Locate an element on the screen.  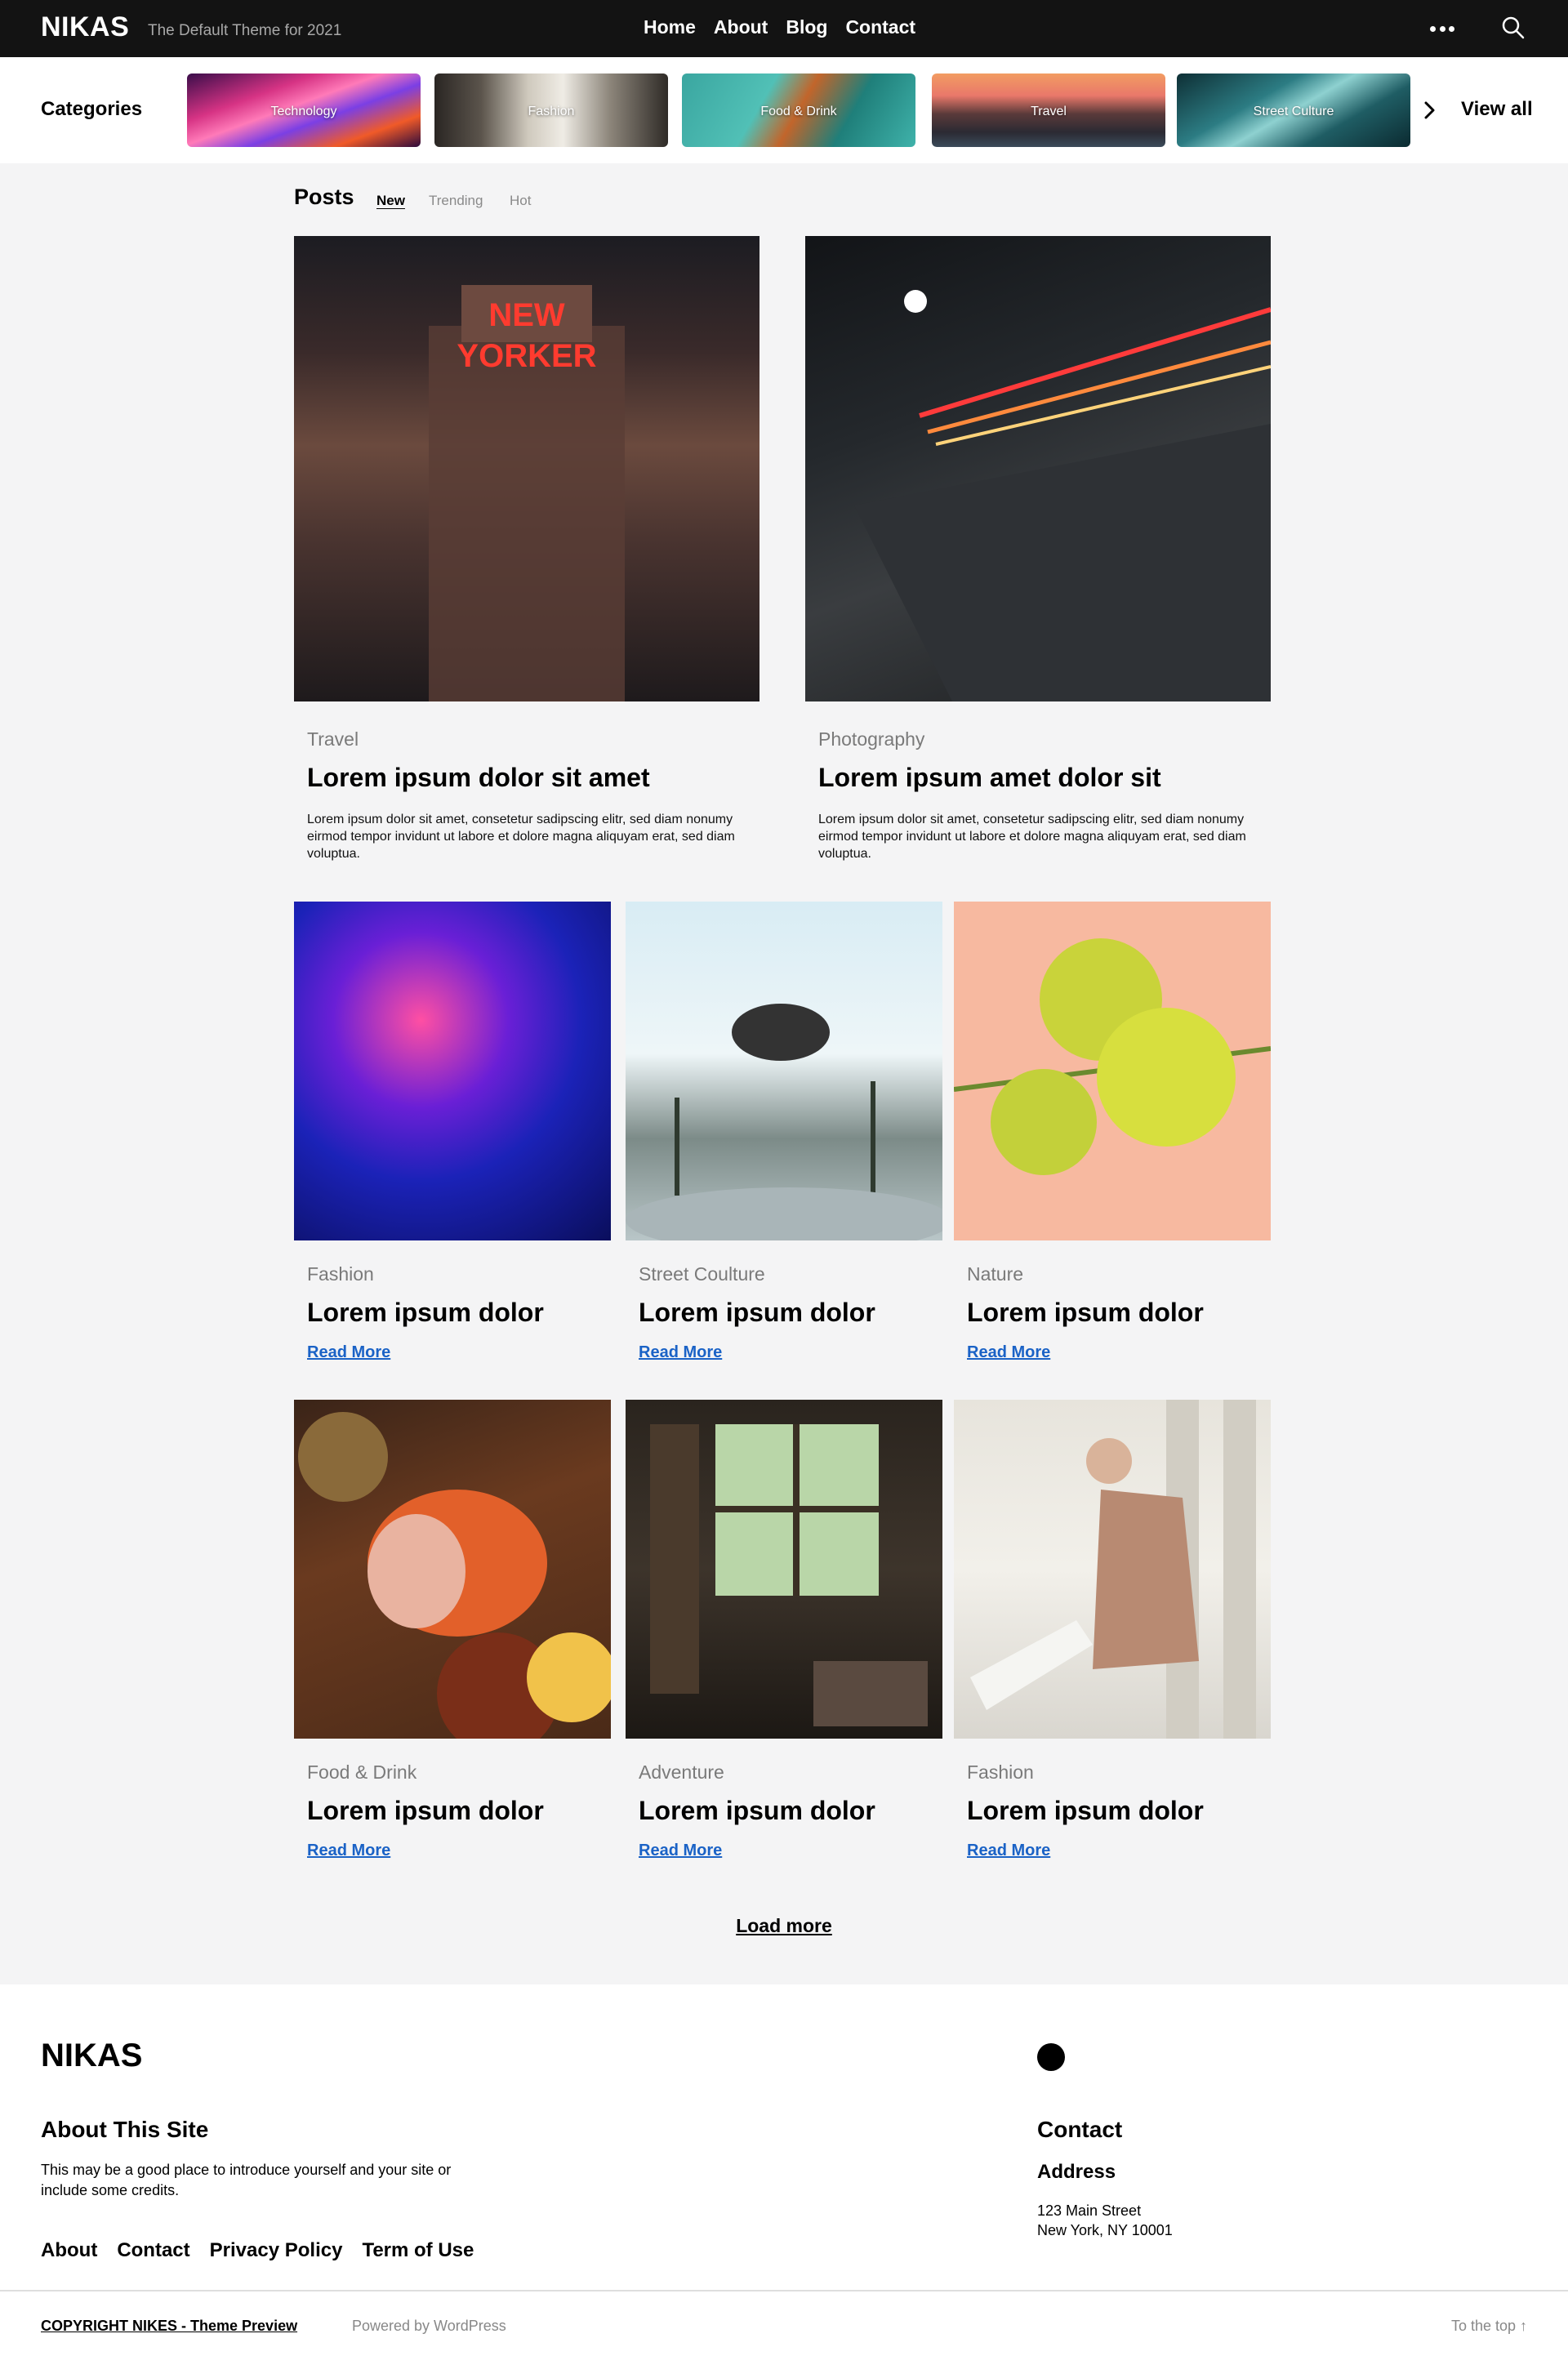
post-category: Street Coulture is located at coordinates (702, 1274).